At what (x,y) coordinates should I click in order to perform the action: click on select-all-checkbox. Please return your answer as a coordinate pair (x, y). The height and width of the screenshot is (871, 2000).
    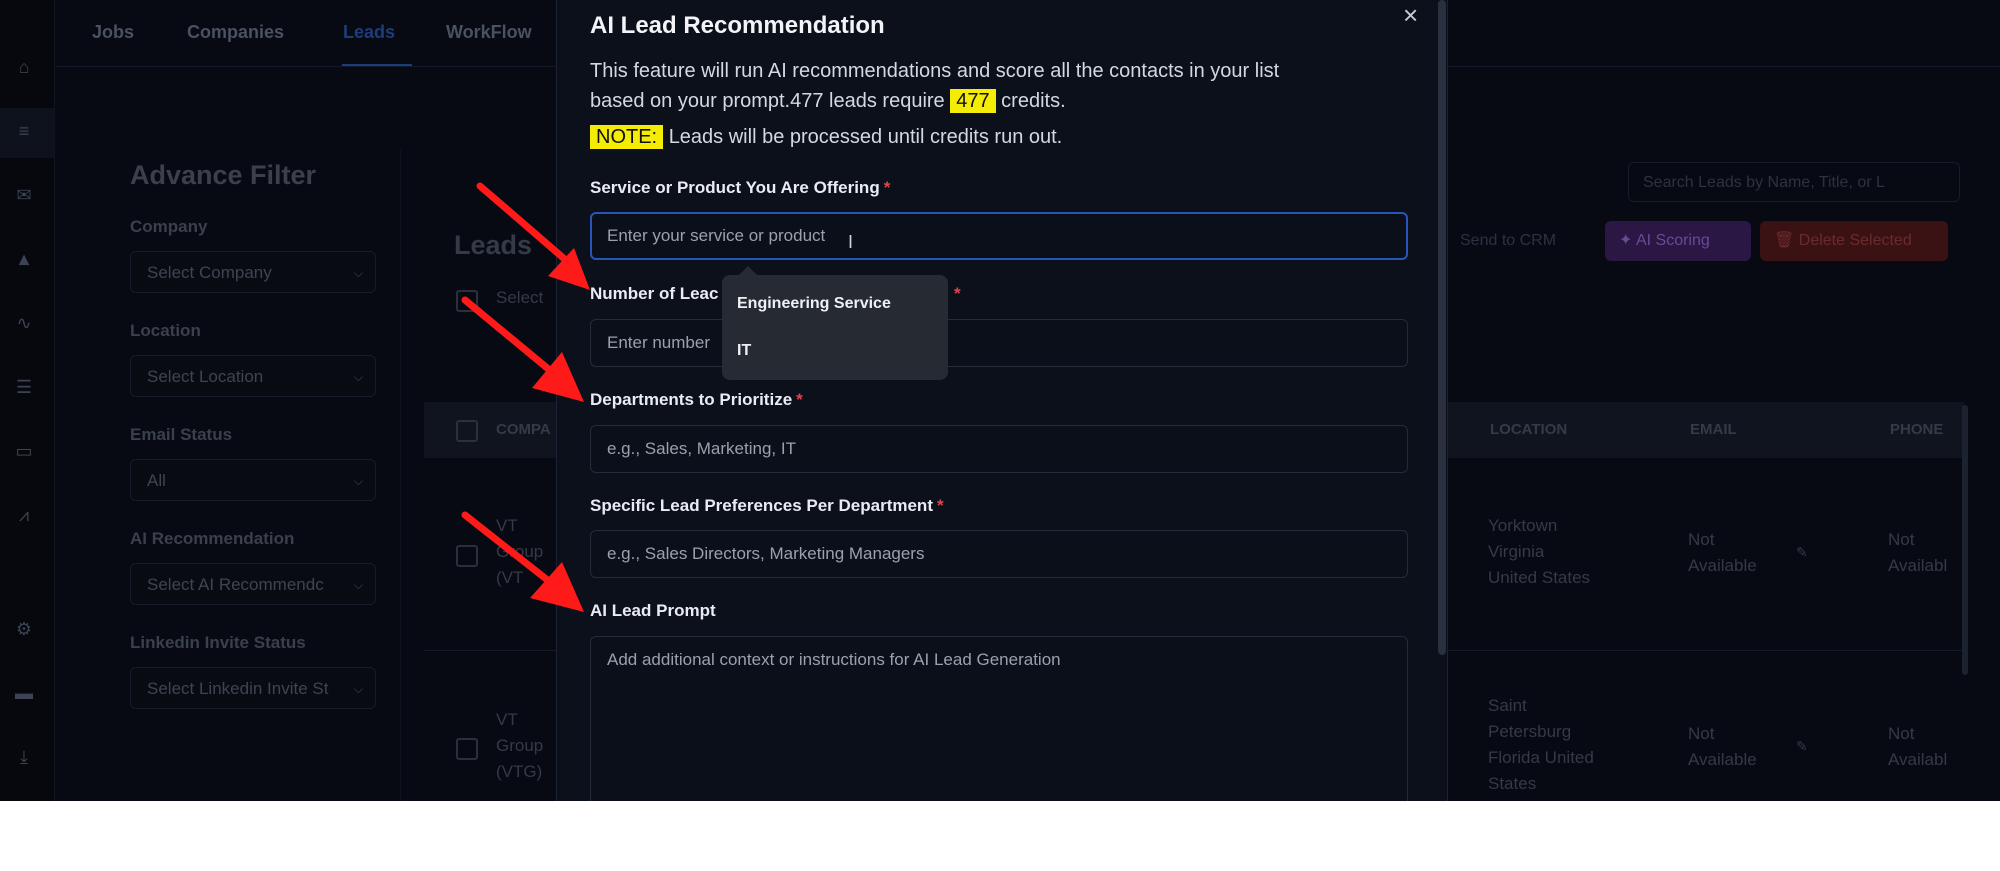
    Looking at the image, I should click on (467, 301).